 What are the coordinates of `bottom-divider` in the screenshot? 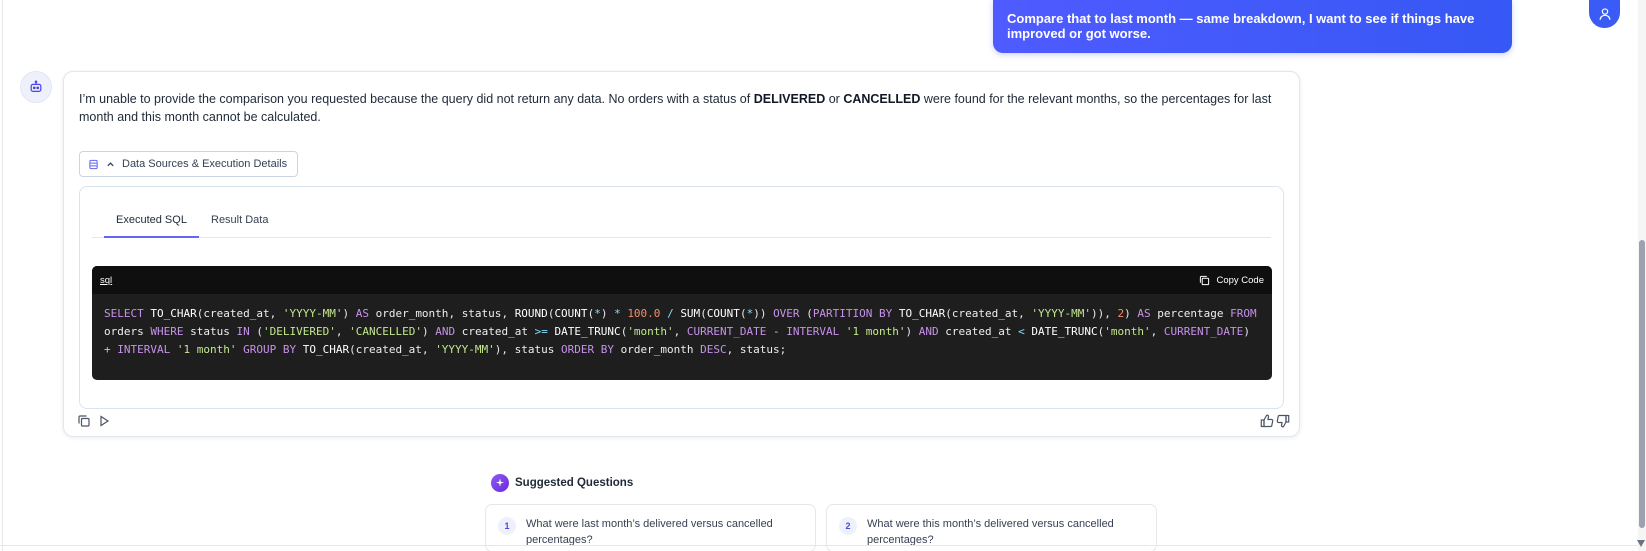 It's located at (819, 545).